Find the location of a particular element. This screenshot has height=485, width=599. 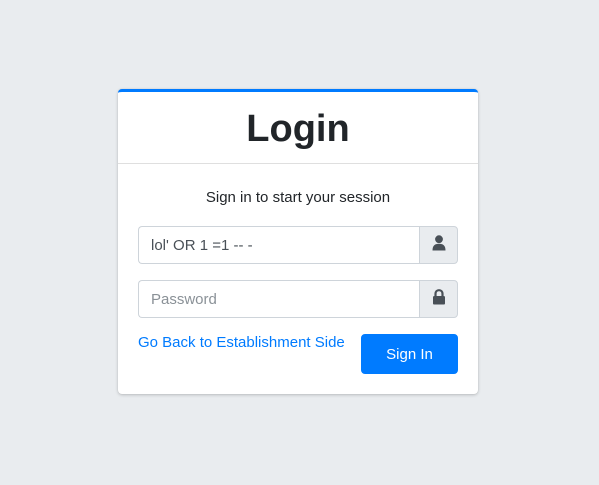

lock-icon is located at coordinates (439, 299).